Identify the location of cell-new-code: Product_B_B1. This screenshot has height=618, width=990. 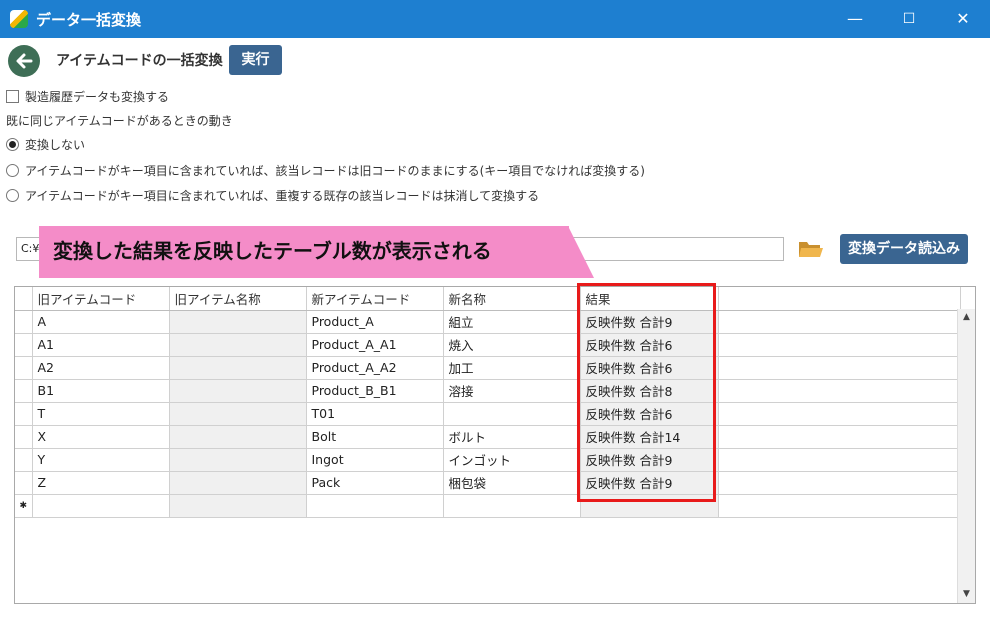
(375, 391).